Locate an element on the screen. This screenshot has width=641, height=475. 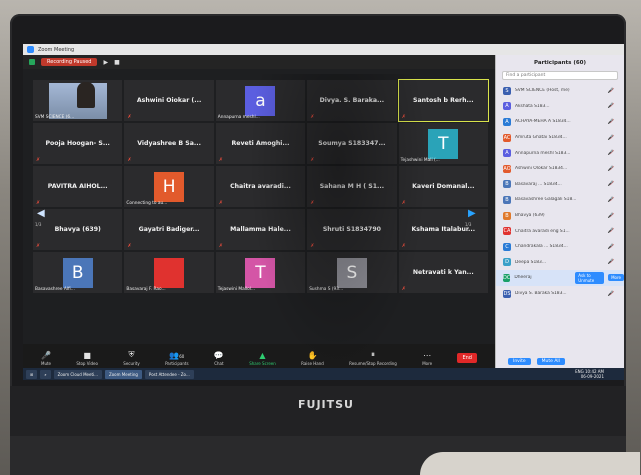
more-button: ⋯ More is located at coordinates (427, 358).